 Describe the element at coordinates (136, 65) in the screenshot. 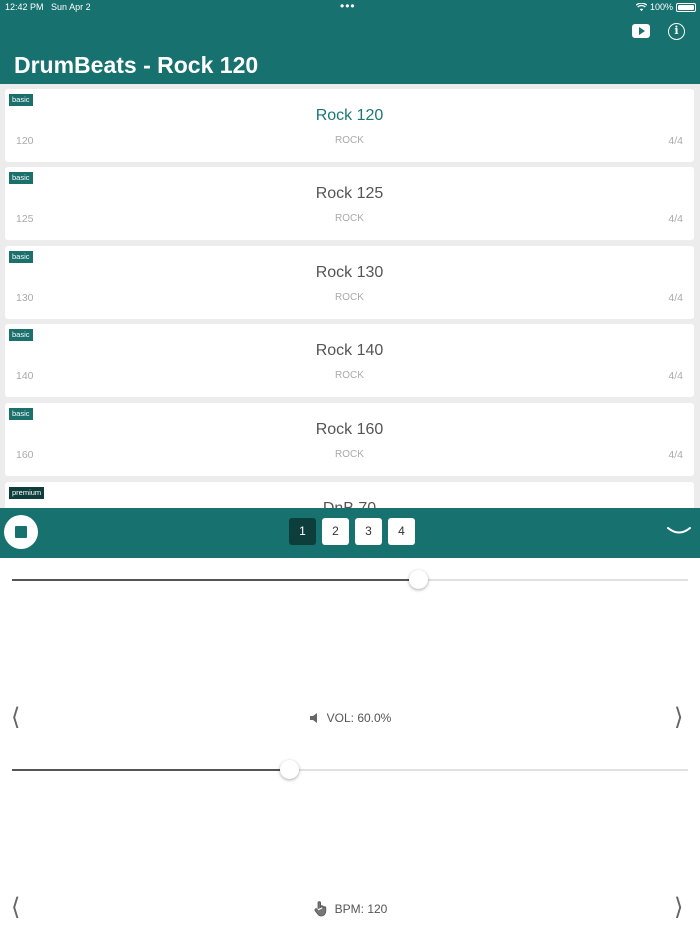

I see `page-title: DrumBeats - Rock 120` at that location.